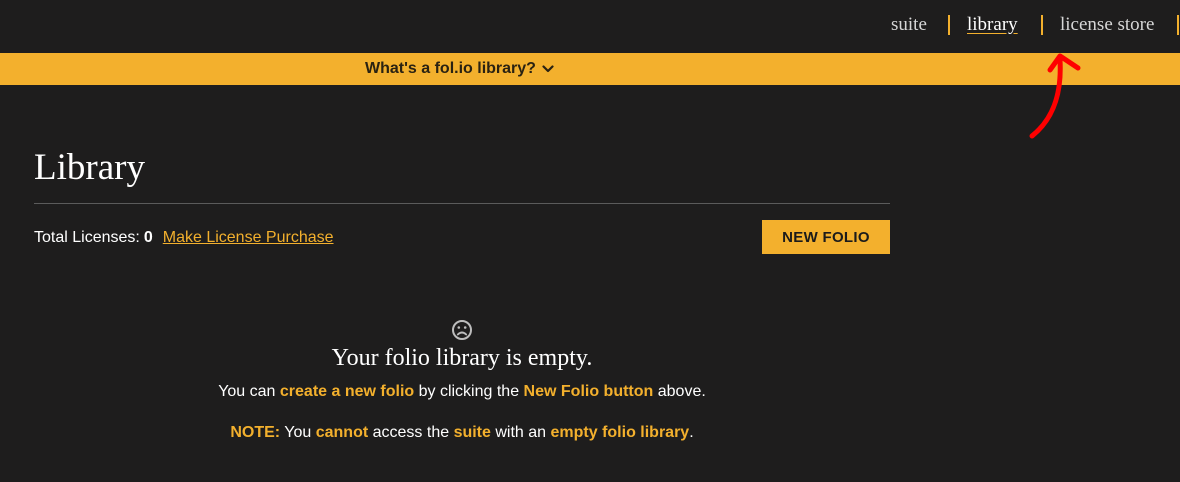 The width and height of the screenshot is (1180, 482). Describe the element at coordinates (462, 358) in the screenshot. I see `empty-state-title: Your folio library is empty.` at that location.